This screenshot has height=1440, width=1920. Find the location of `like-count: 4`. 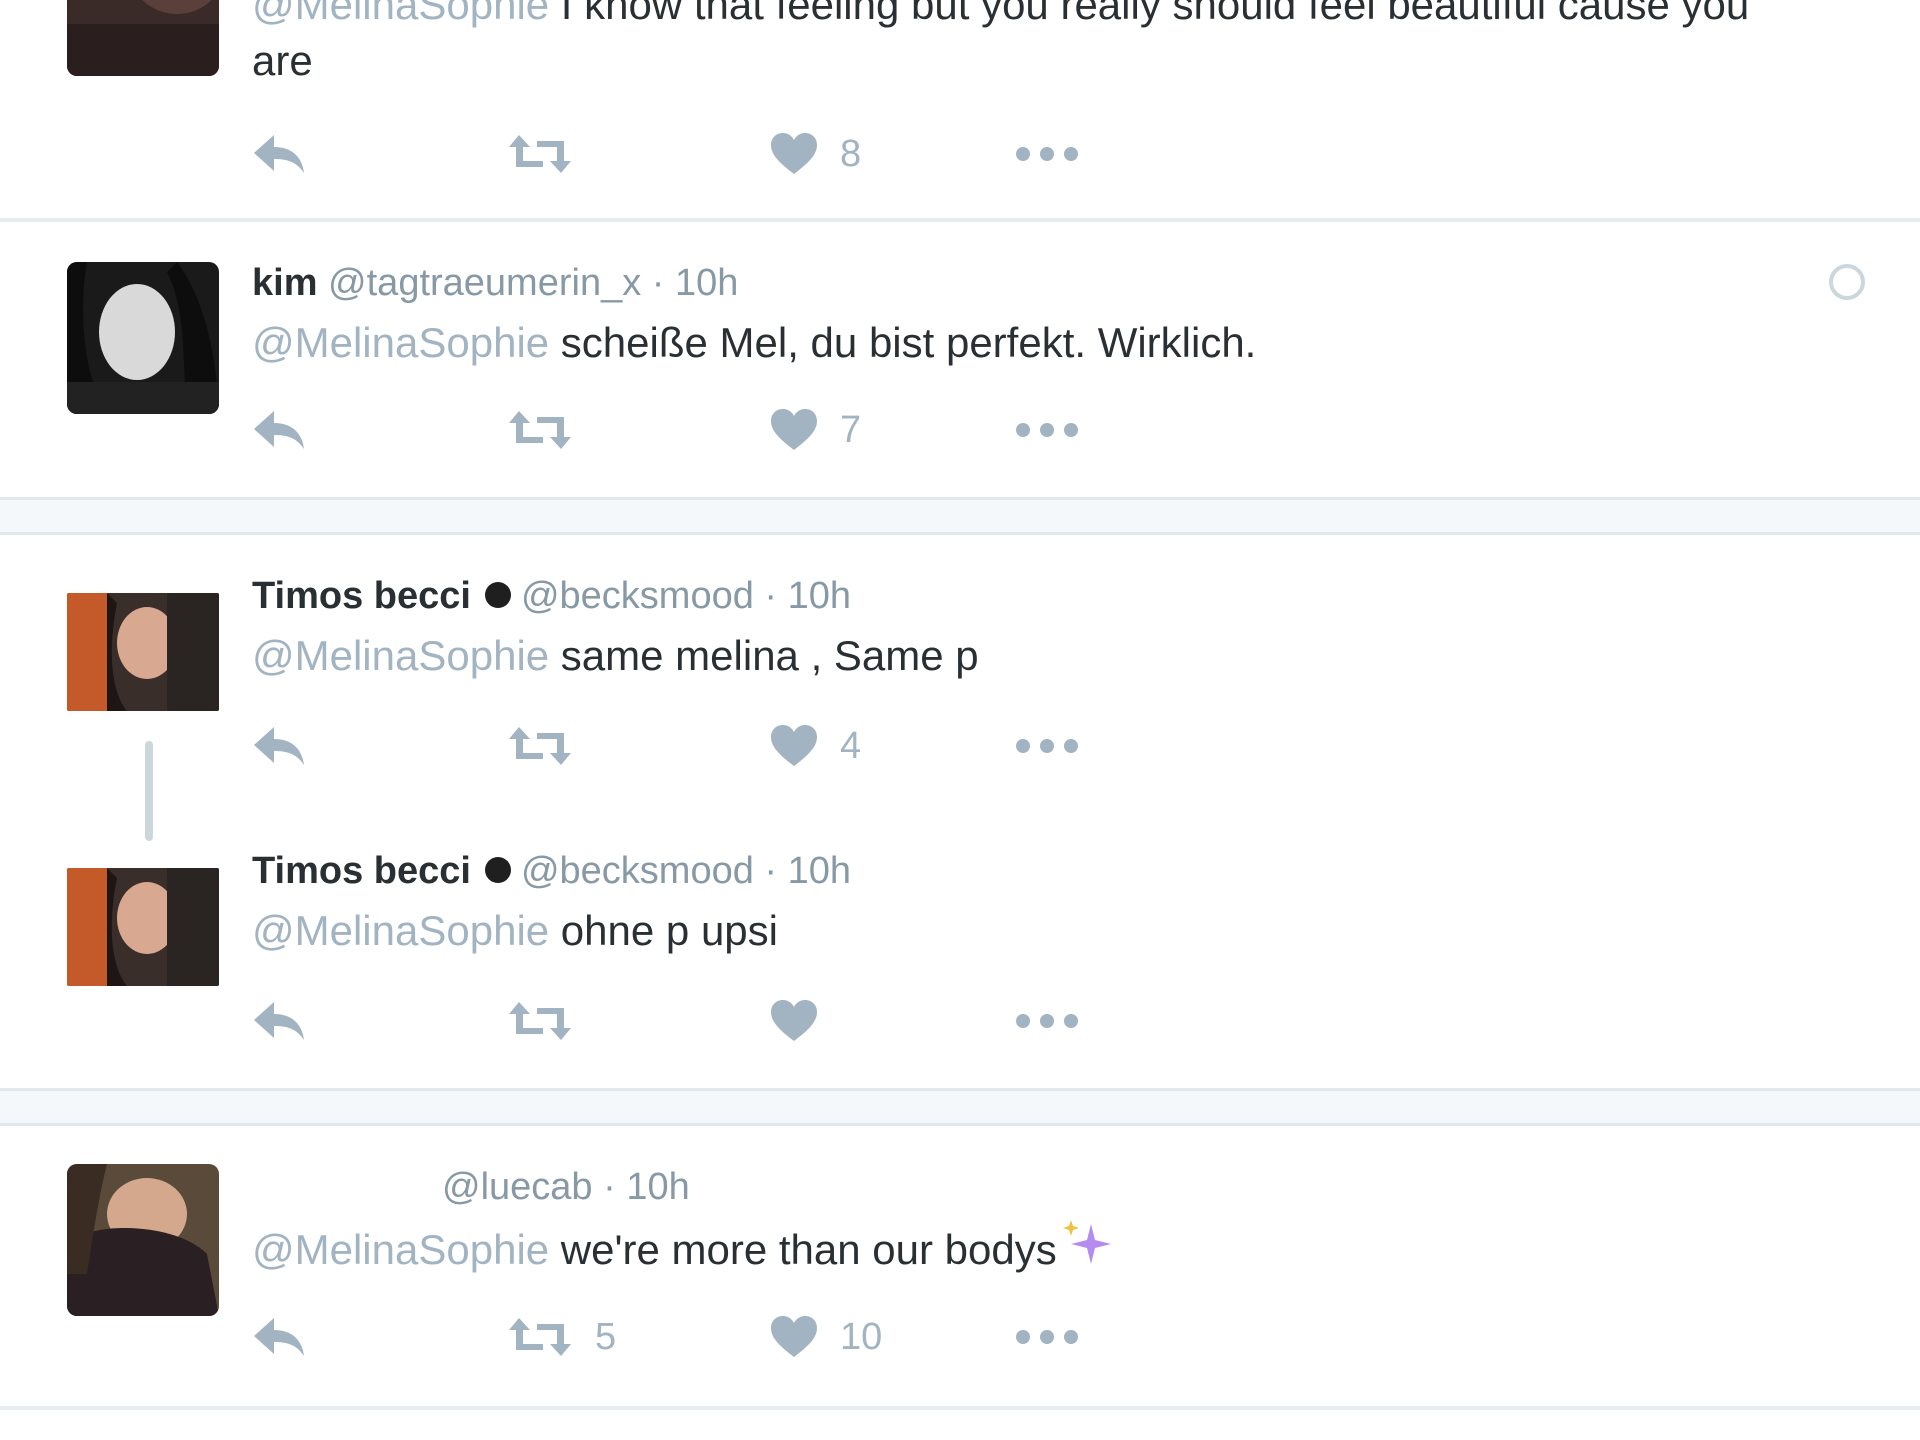

like-count: 4 is located at coordinates (851, 745).